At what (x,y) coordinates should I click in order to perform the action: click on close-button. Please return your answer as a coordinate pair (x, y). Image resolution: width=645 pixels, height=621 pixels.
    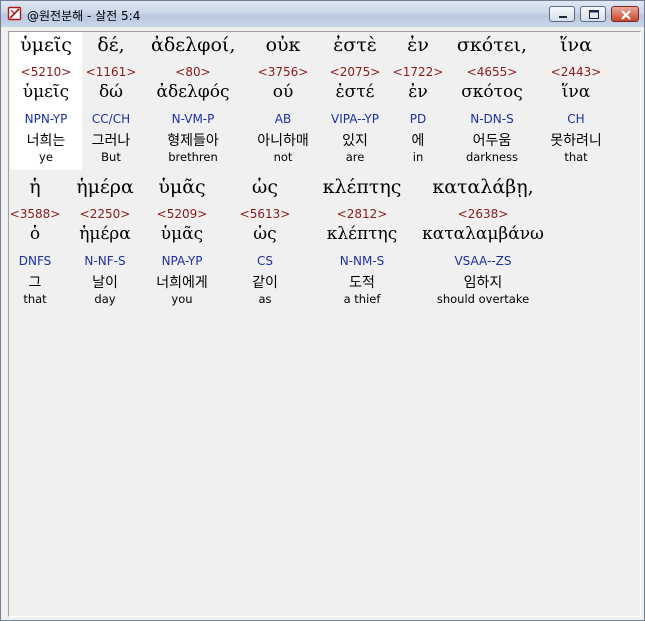
    Looking at the image, I should click on (625, 14).